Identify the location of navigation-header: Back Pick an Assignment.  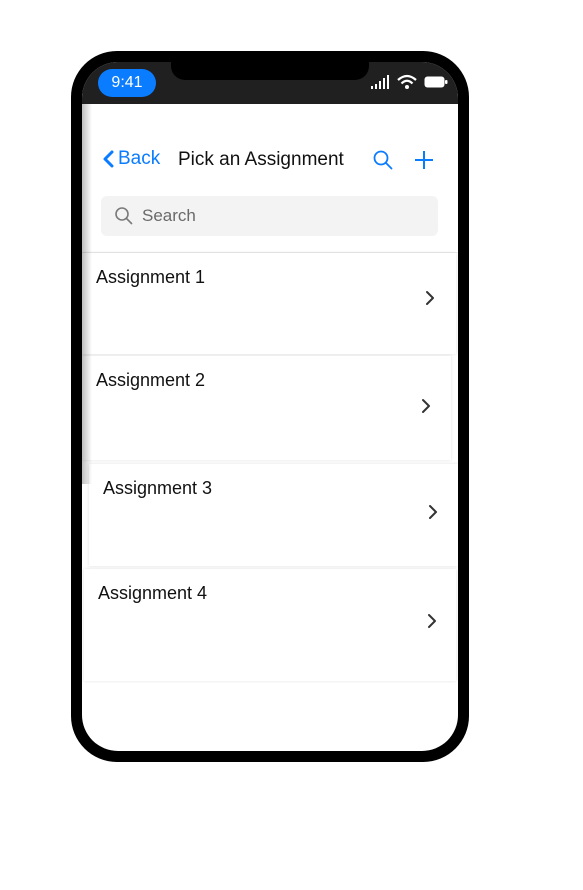
(270, 178).